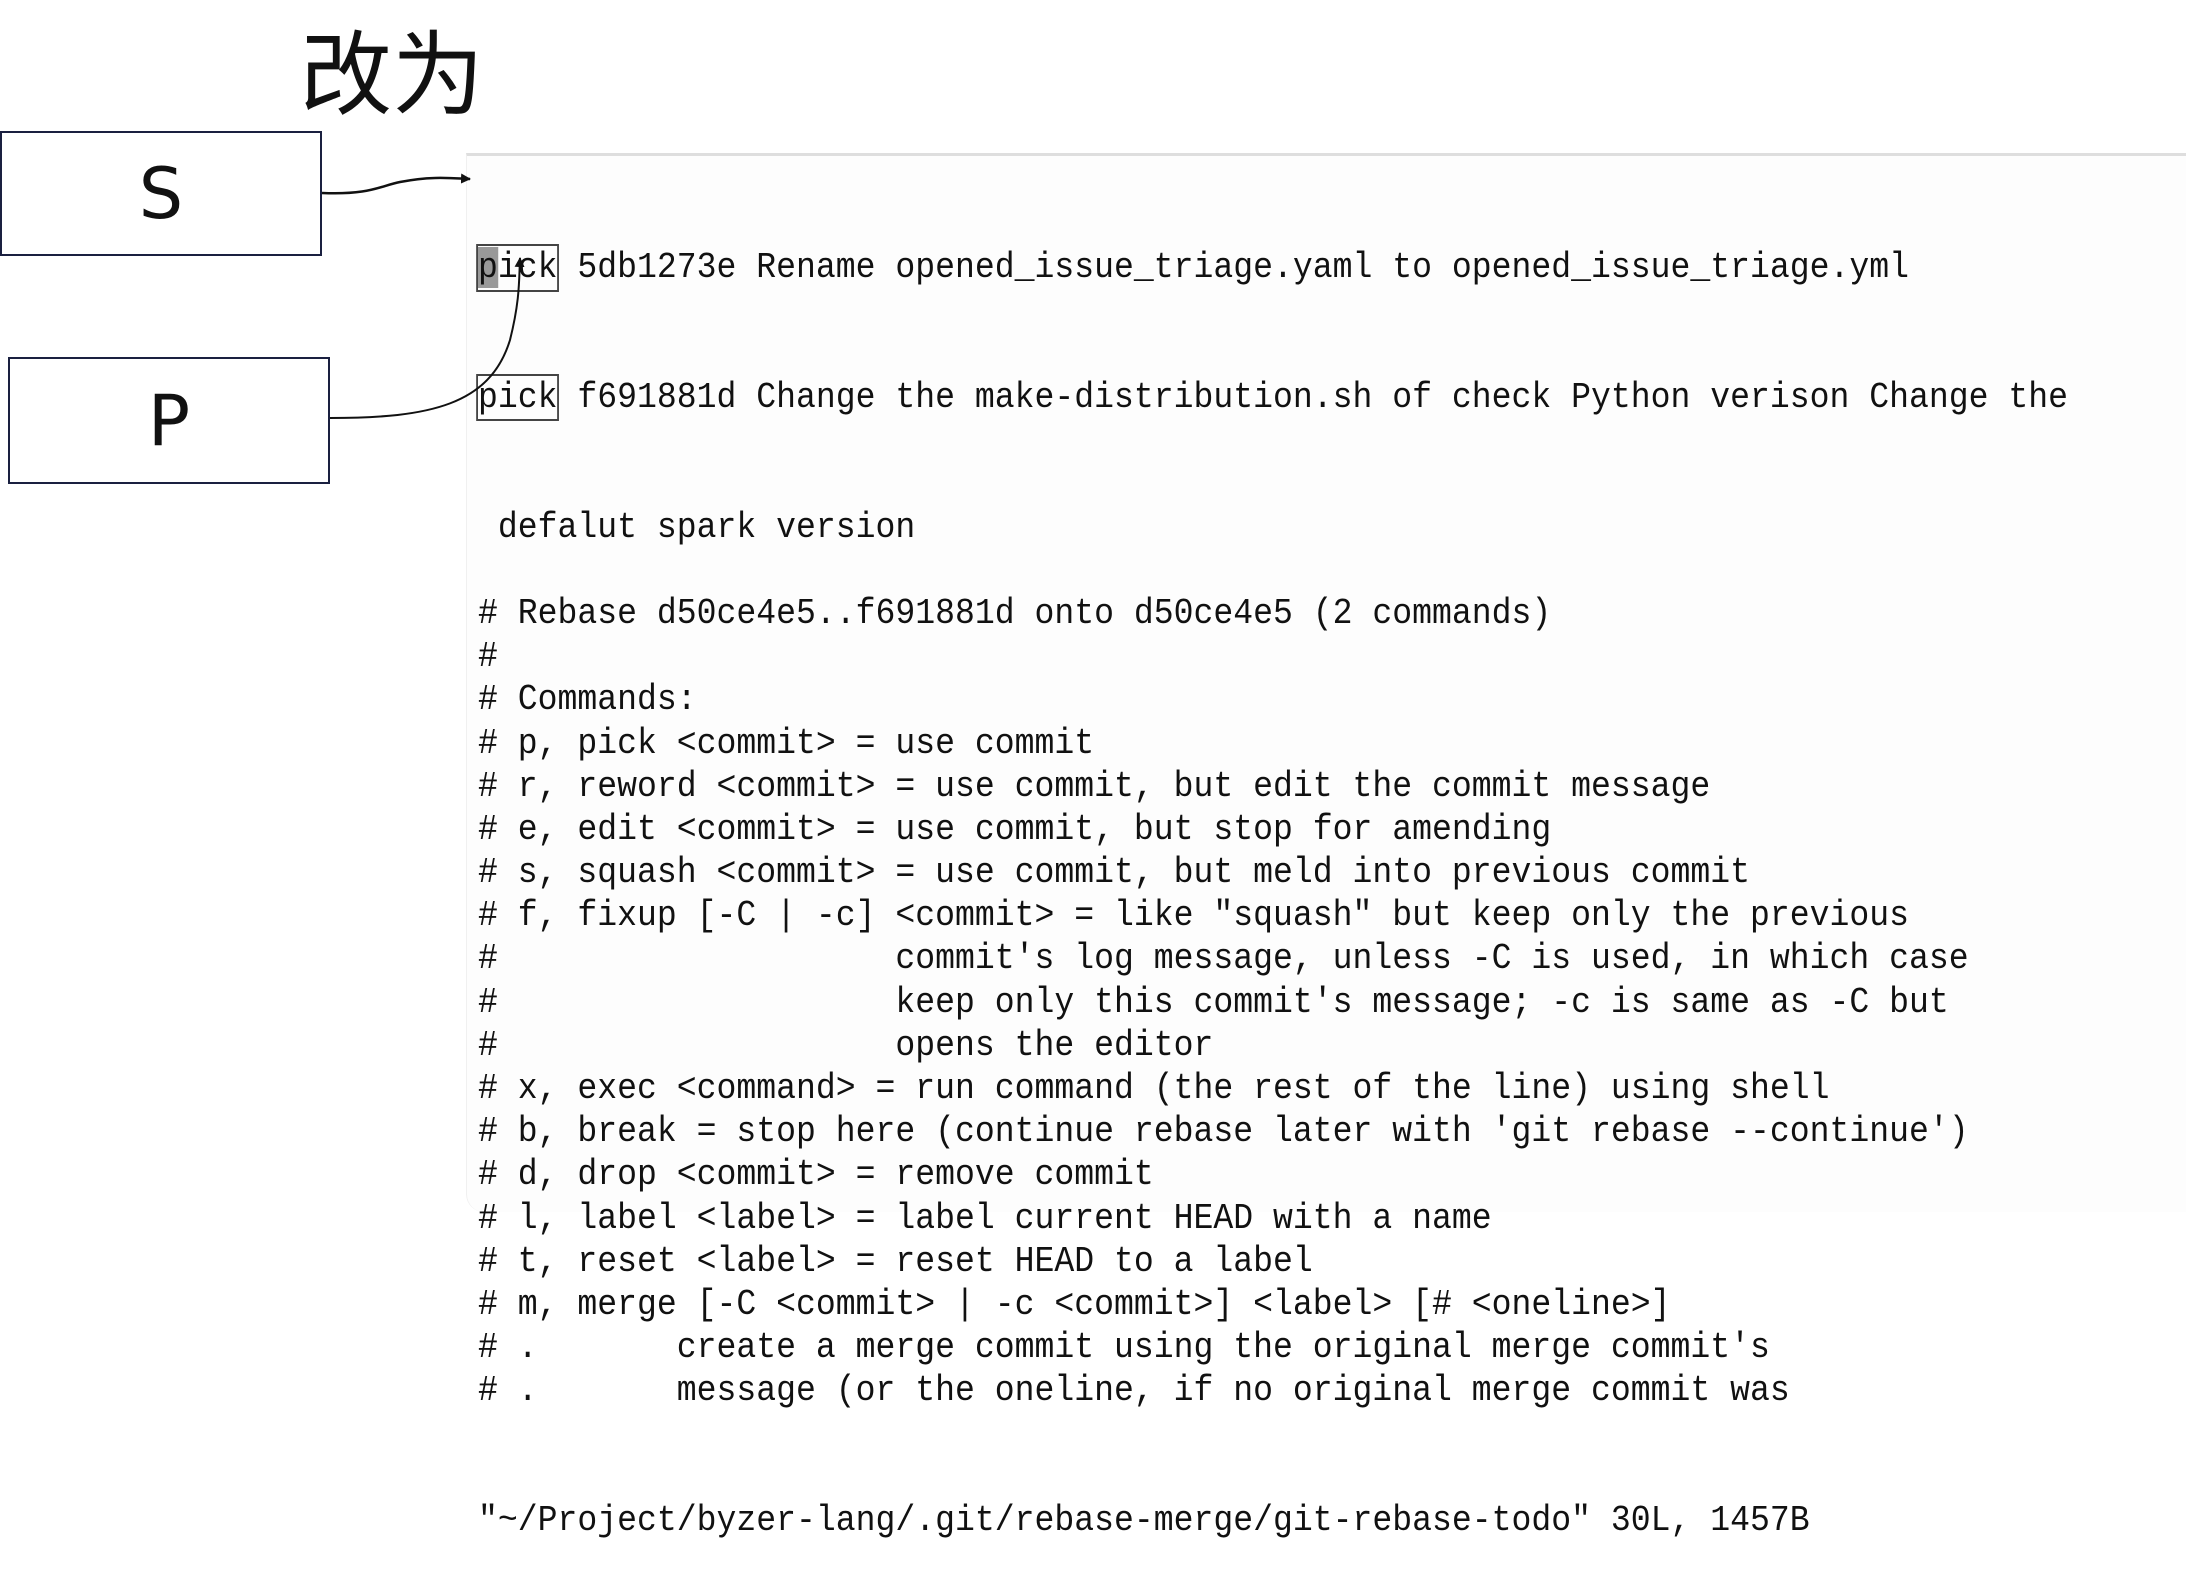  What do you see at coordinates (816, 1175) in the screenshot?
I see `editor-line: # d, drop <commit> = remove commit` at bounding box center [816, 1175].